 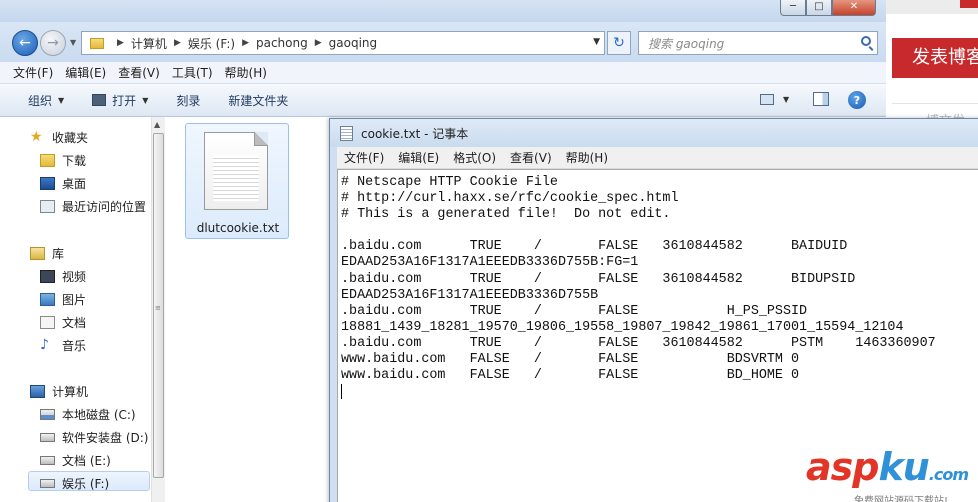 I want to click on notepad-titlebar: cookie.txt - 记事本, so click(x=654, y=133).